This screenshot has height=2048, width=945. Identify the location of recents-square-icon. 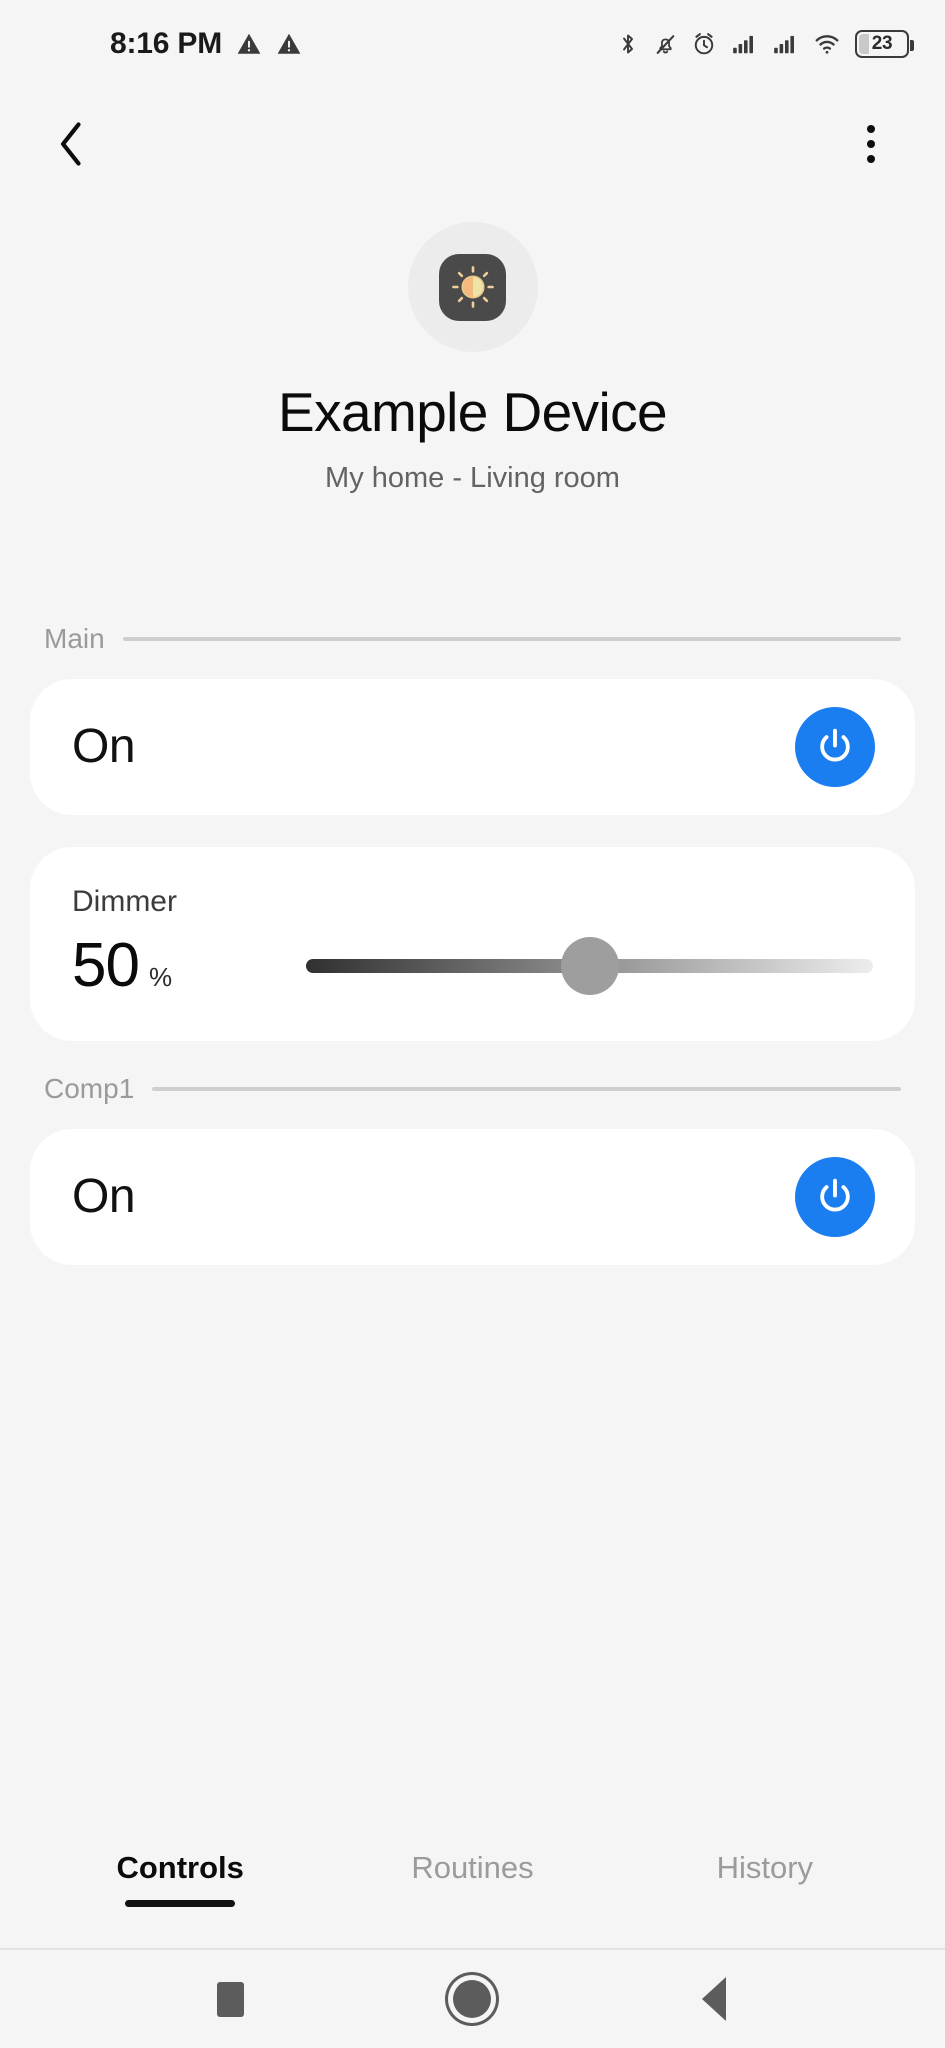
(231, 1999).